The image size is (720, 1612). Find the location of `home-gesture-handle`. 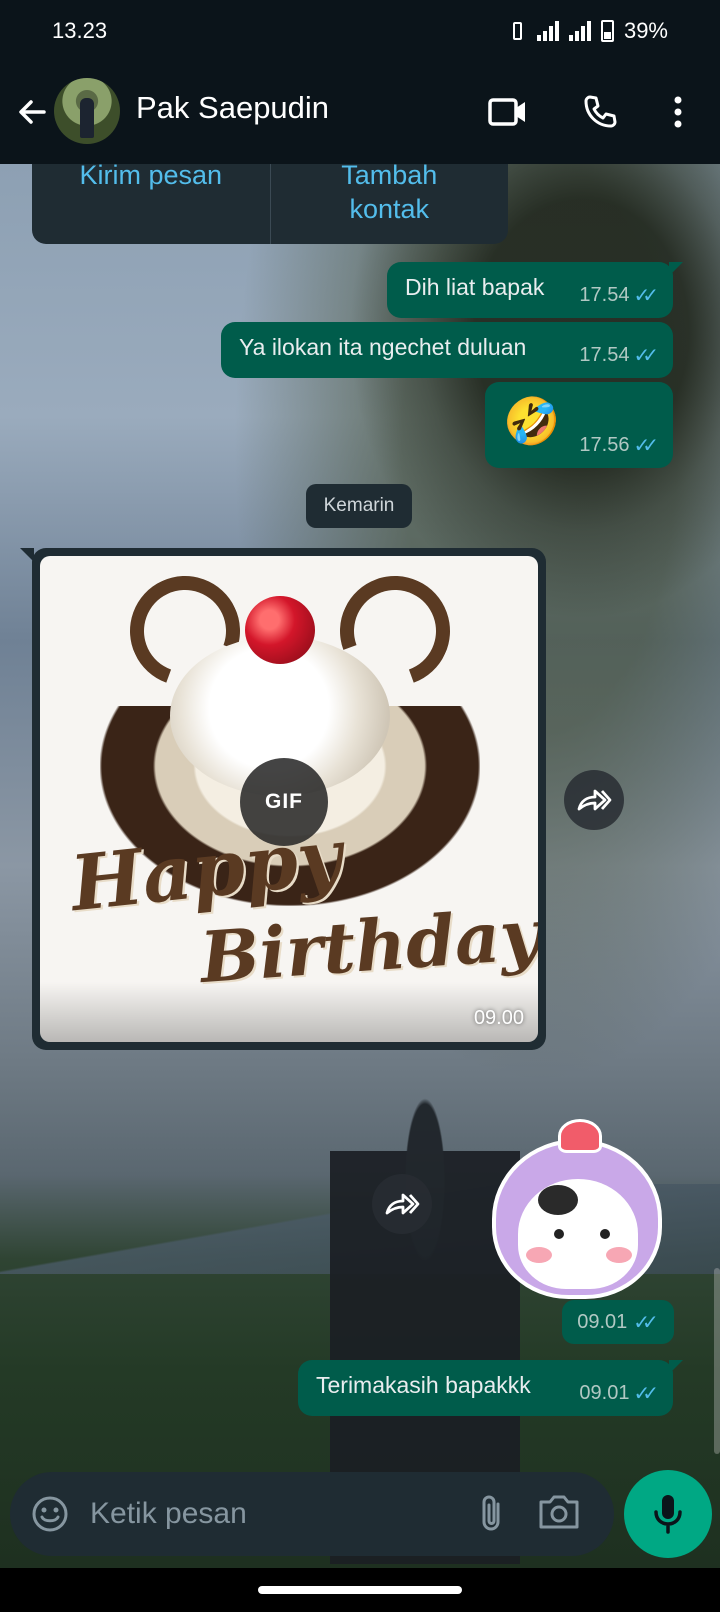

home-gesture-handle is located at coordinates (360, 1590).